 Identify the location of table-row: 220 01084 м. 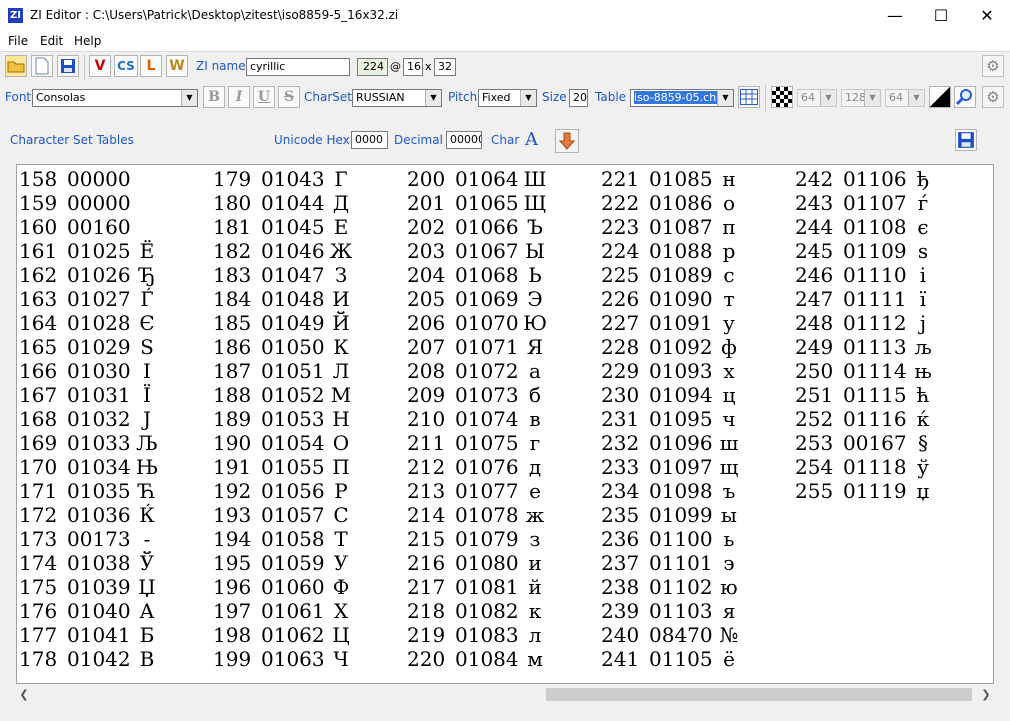
(481, 659).